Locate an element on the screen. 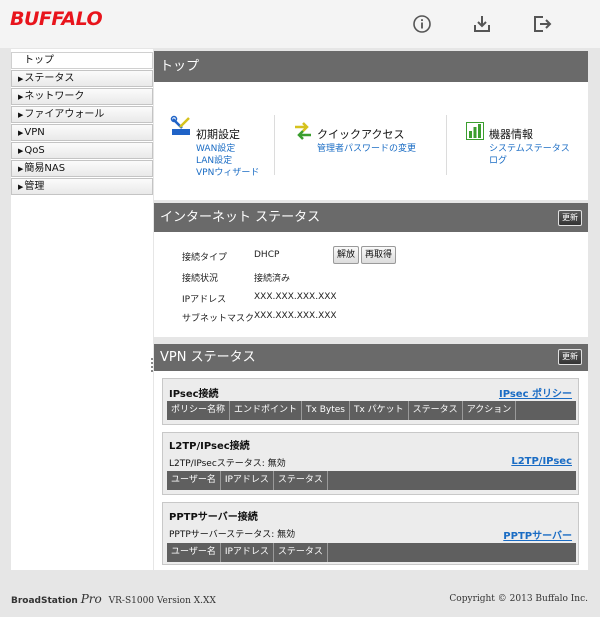 The width and height of the screenshot is (600, 617). l2tp-status: L2TP/IPsecステータス: 無効 is located at coordinates (227, 464).